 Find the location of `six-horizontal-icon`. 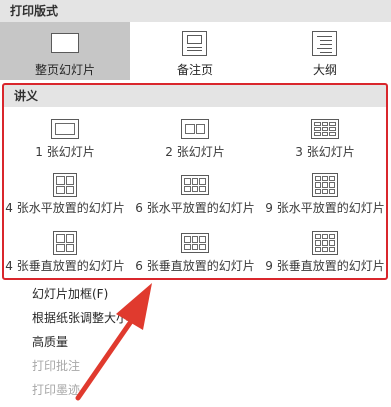

six-horizontal-icon is located at coordinates (195, 185).